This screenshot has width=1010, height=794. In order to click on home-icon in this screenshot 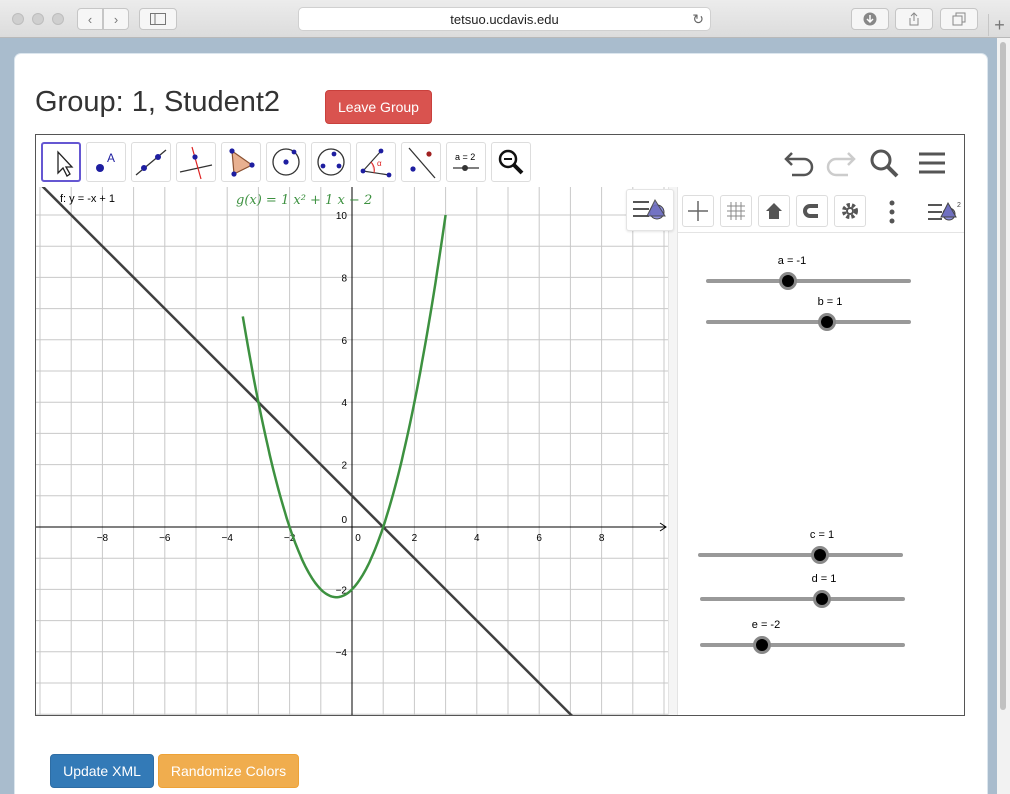, I will do `click(774, 211)`.